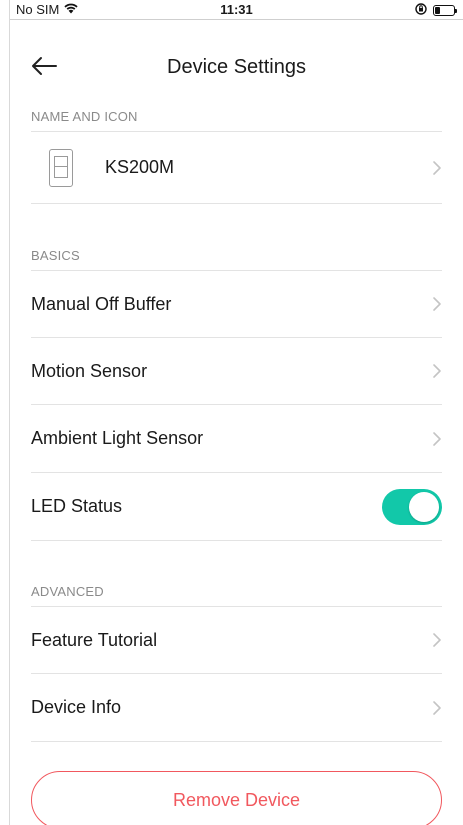  I want to click on row-label: Ambient Light Sensor, so click(117, 438).